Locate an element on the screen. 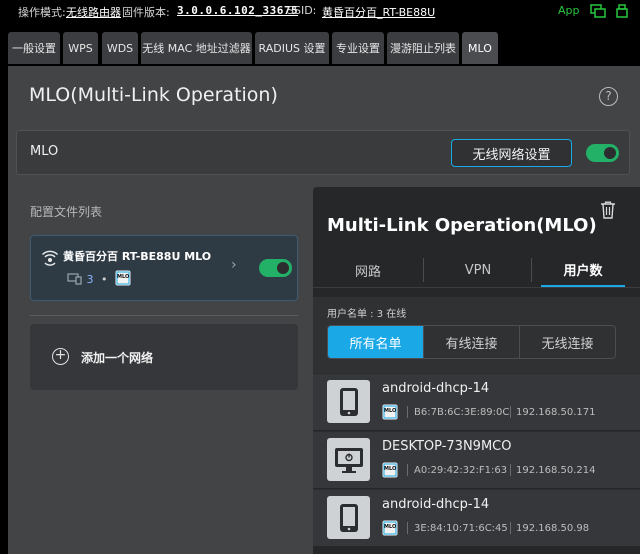 This screenshot has height=554, width=640. mac-address: B6:7B:6C:3E:89:0C is located at coordinates (462, 412).